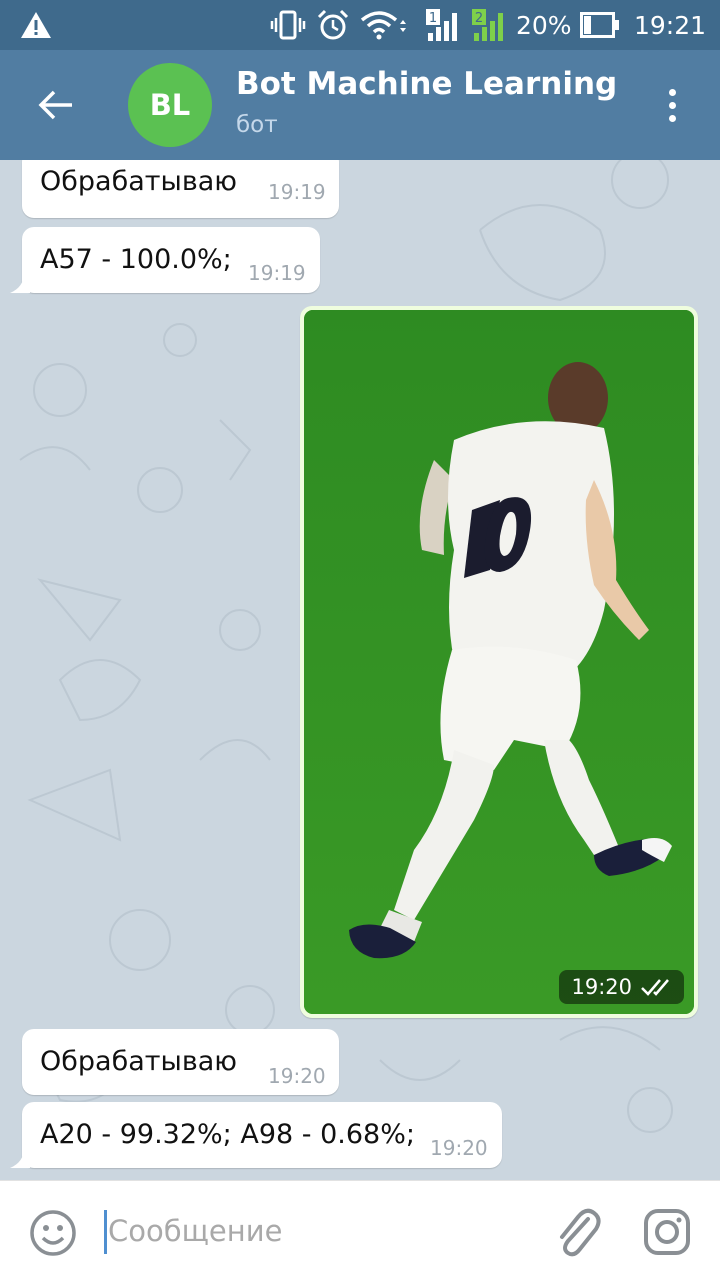 This screenshot has height=1280, width=720. What do you see at coordinates (580, 1232) in the screenshot?
I see `paperclip-icon` at bounding box center [580, 1232].